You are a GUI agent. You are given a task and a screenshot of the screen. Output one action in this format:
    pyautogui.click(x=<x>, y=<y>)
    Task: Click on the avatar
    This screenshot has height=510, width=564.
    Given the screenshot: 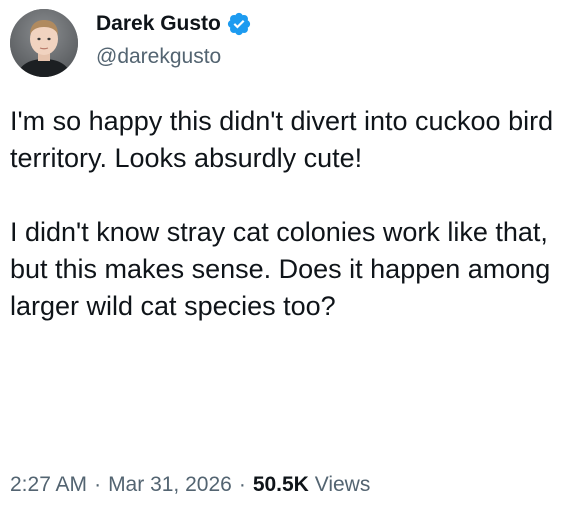 What is the action you would take?
    pyautogui.click(x=44, y=43)
    